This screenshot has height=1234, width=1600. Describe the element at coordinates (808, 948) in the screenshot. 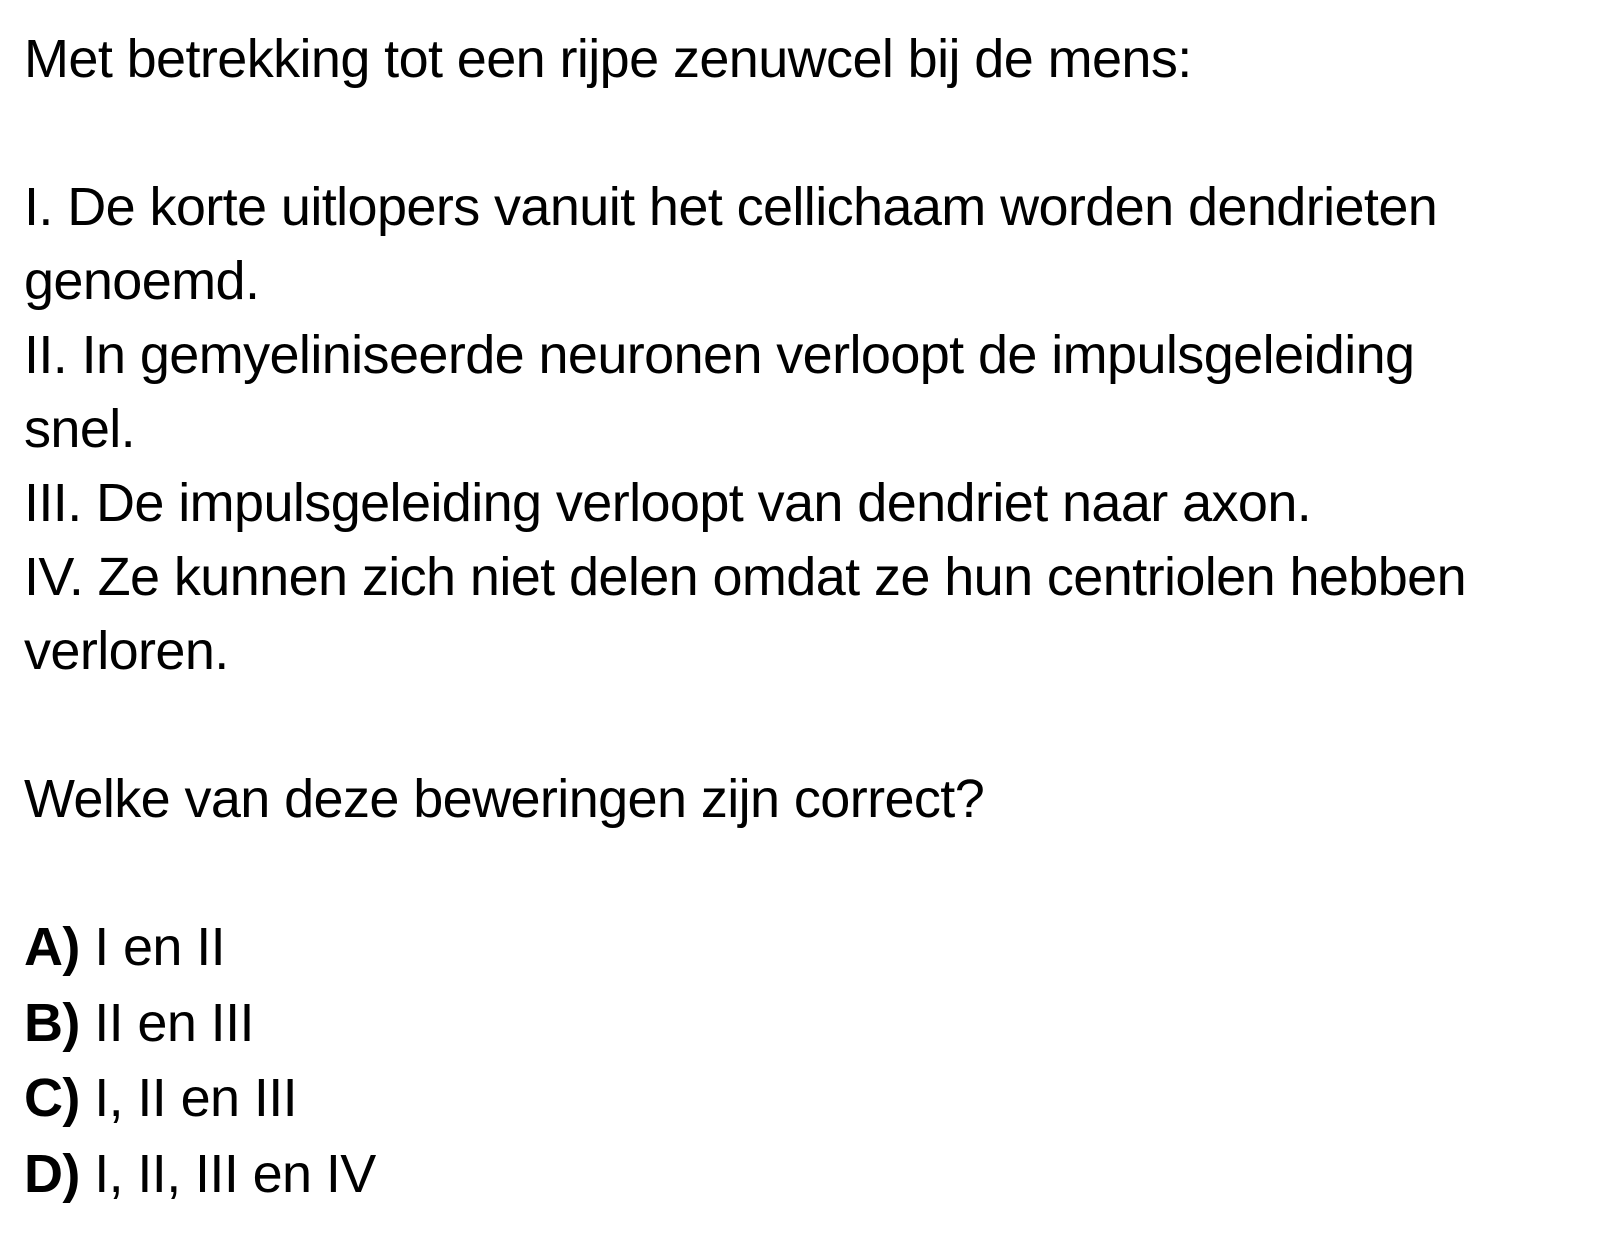

I see `option-a: A) I en II` at that location.